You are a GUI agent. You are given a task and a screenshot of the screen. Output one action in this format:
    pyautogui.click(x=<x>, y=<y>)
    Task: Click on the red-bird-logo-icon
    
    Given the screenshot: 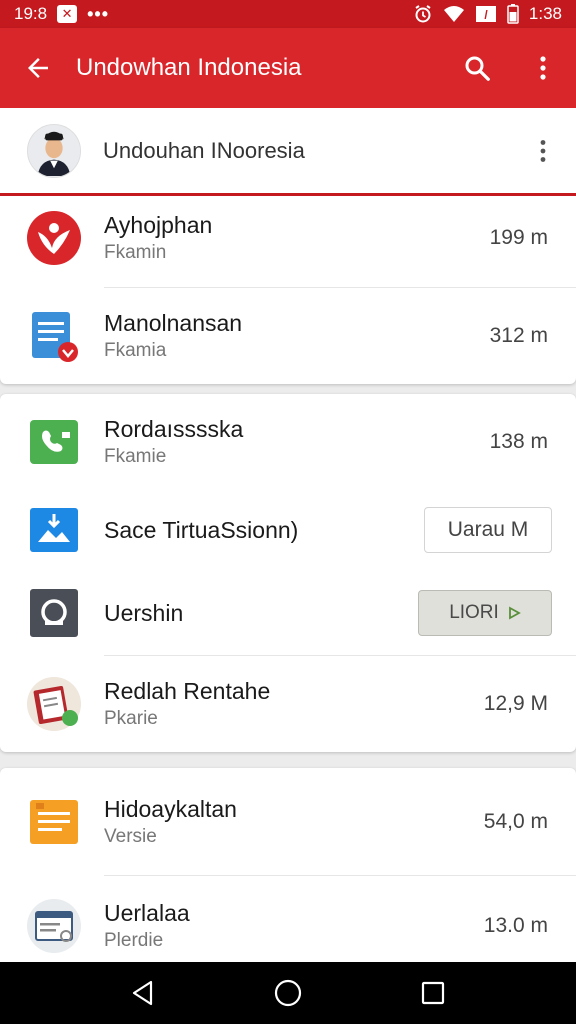 What is the action you would take?
    pyautogui.click(x=54, y=238)
    